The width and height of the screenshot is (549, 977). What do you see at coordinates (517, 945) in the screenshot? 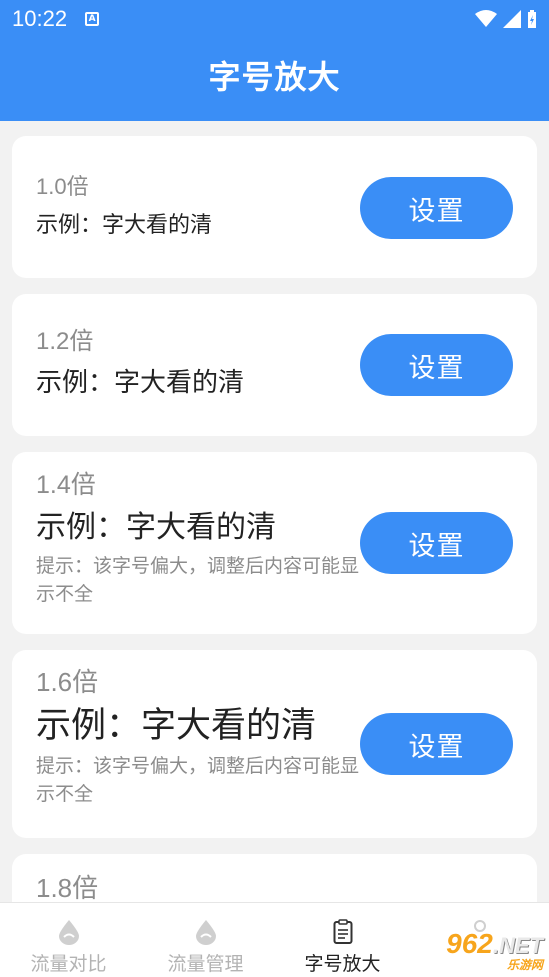
I see `watermark-suffix: .NET` at bounding box center [517, 945].